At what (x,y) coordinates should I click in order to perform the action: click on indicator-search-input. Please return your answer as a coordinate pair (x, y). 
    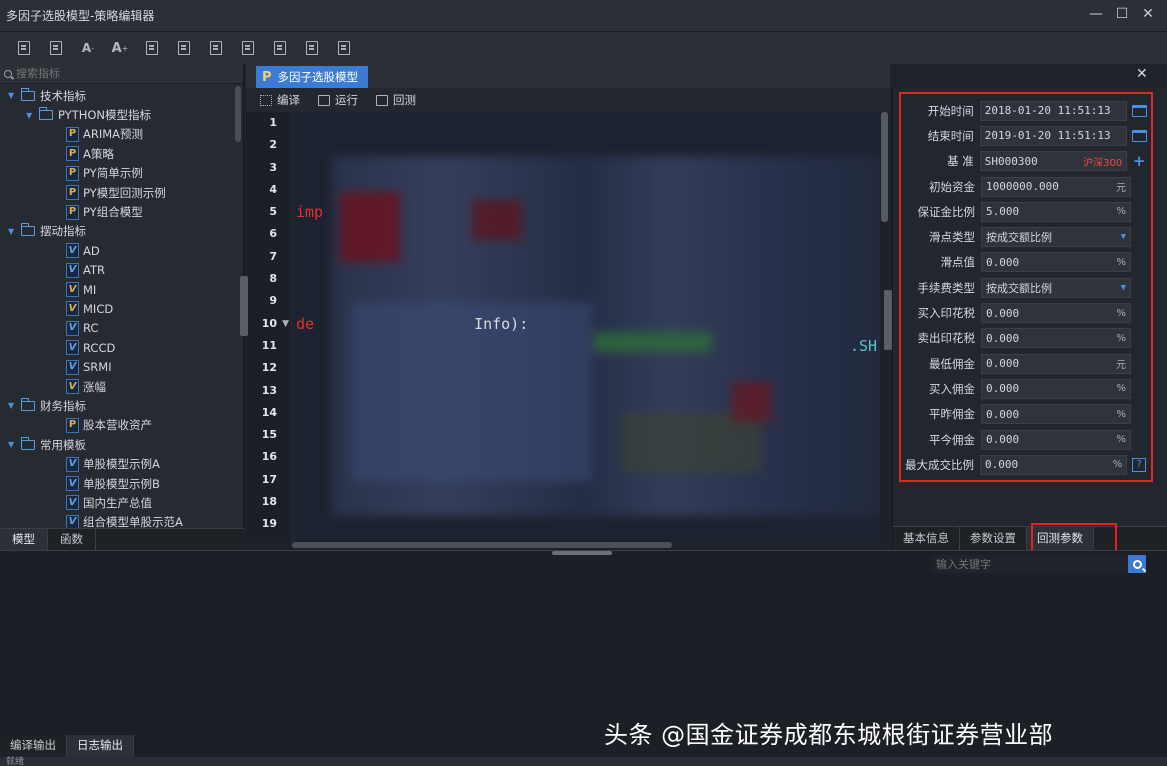
    Looking at the image, I should click on (116, 73).